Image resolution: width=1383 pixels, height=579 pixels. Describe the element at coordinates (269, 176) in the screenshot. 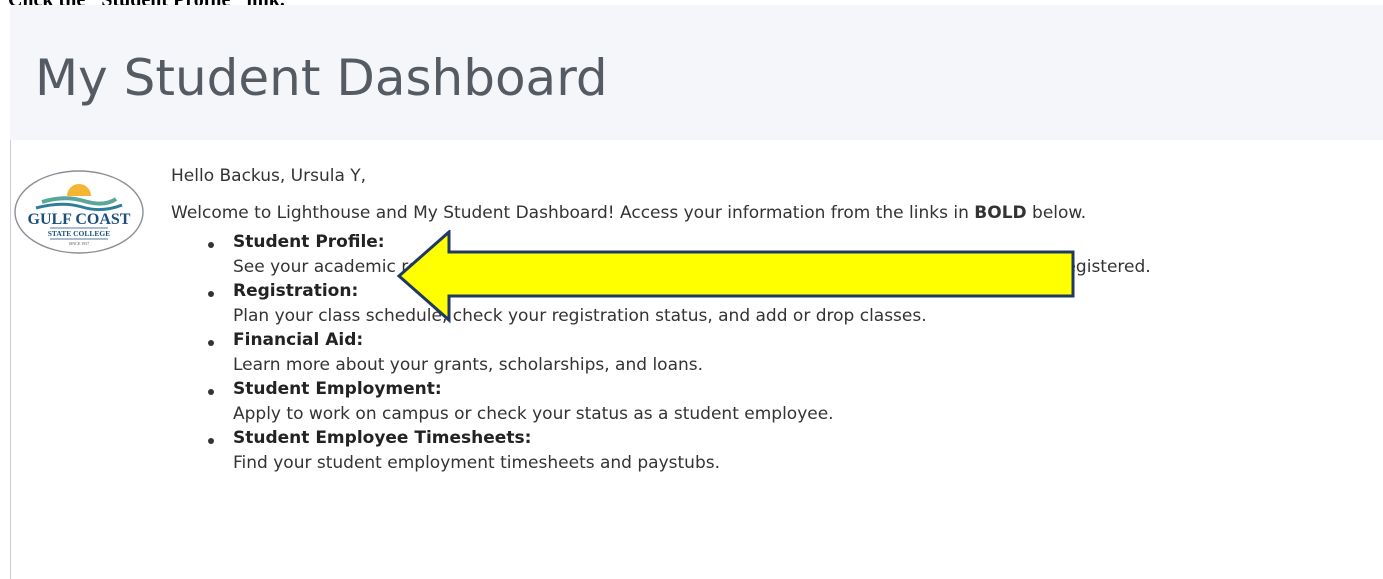

I see `greeting-text: Hello Backus, Ursula Y,` at that location.